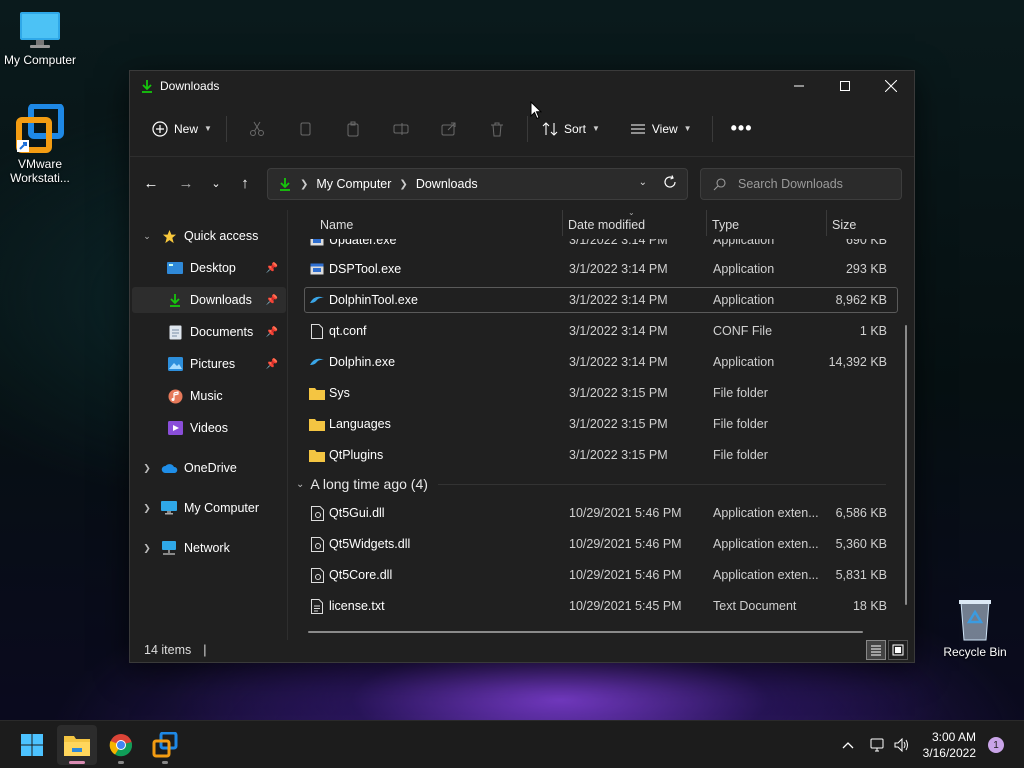  Describe the element at coordinates (571, 129) in the screenshot. I see `sort-button: Sort ▼` at that location.